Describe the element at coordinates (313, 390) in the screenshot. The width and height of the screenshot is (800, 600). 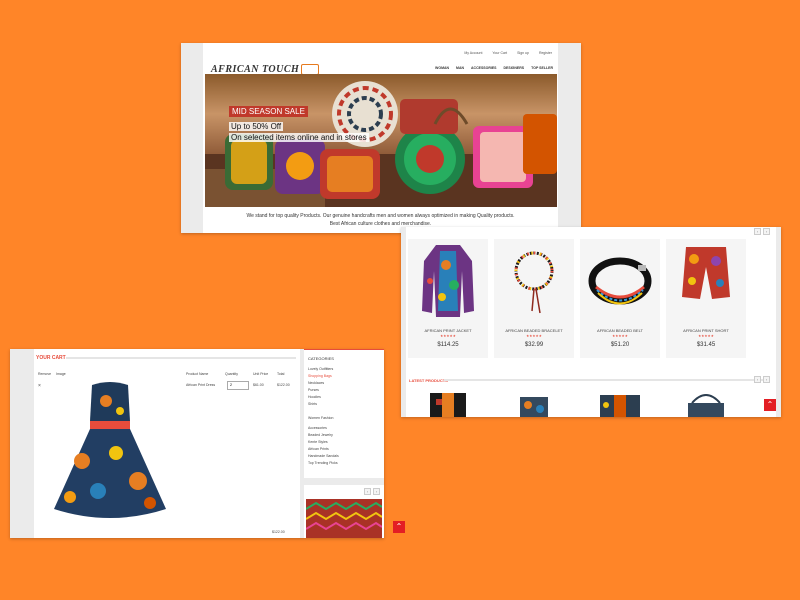
I see `category-link: Purses` at that location.